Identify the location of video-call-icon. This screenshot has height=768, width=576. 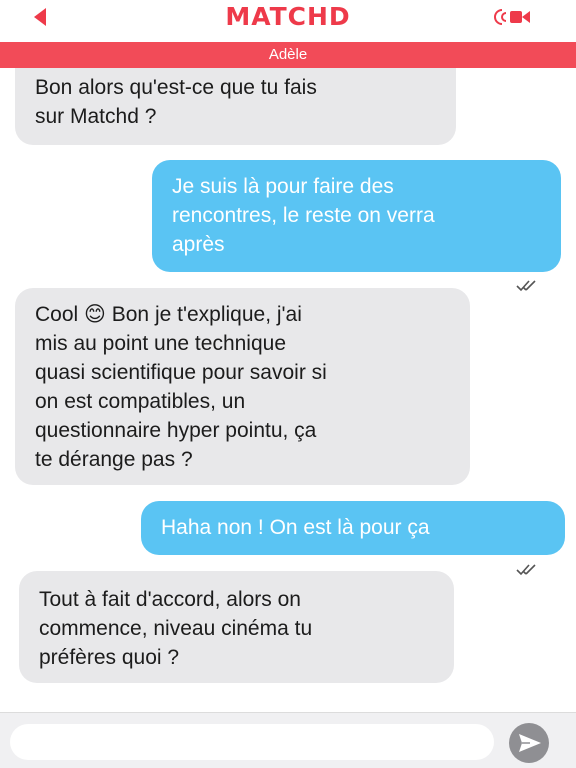
(512, 17).